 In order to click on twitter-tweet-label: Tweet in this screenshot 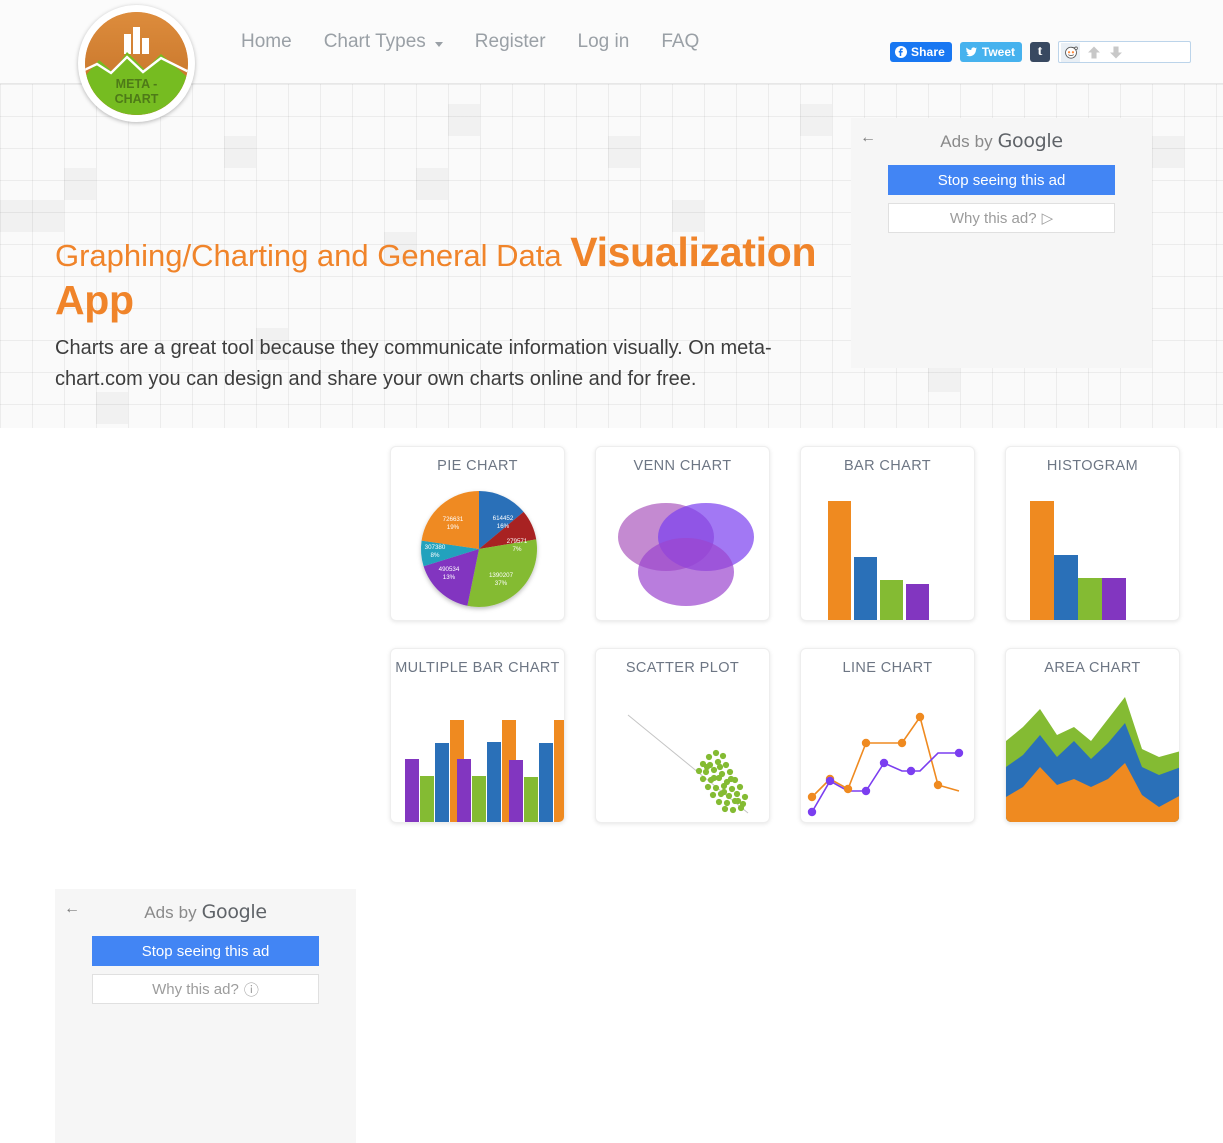, I will do `click(998, 52)`.